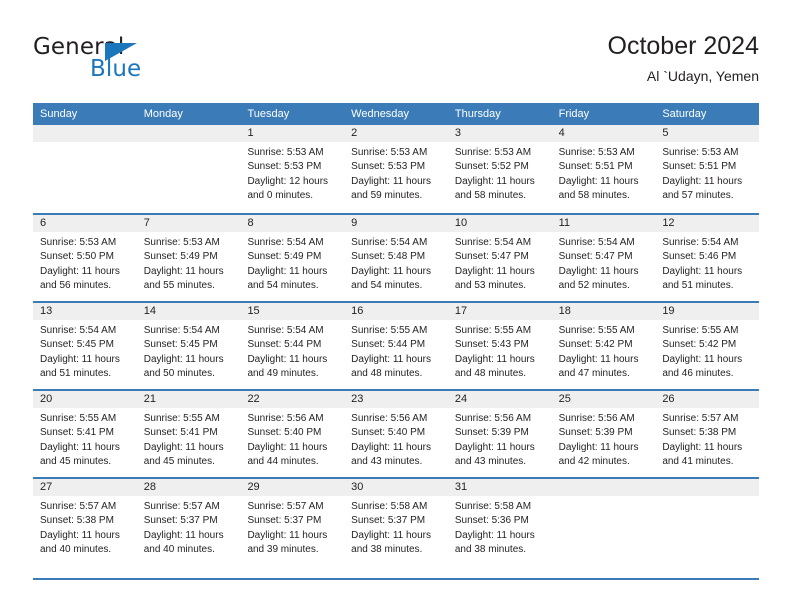 The height and width of the screenshot is (612, 792). Describe the element at coordinates (285, 330) in the screenshot. I see `sunrise-text: Sunrise: 5:54 AM` at that location.